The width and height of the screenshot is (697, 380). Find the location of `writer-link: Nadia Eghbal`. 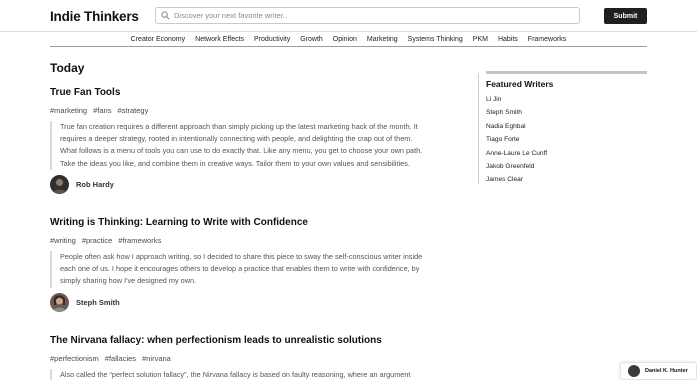

writer-link: Nadia Eghbal is located at coordinates (566, 129).